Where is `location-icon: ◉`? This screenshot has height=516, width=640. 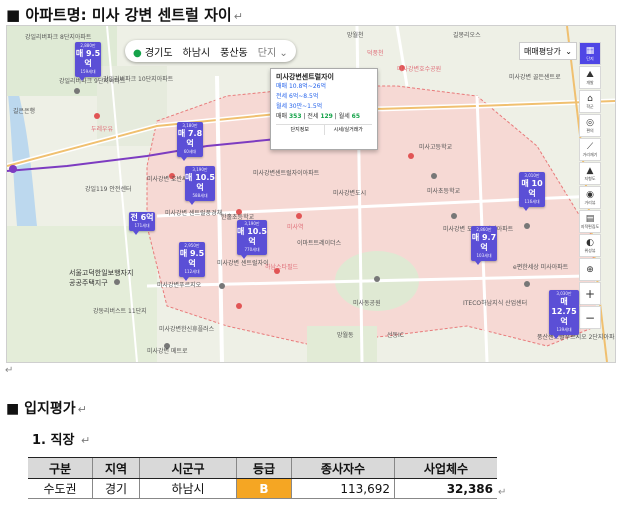 location-icon: ◉ is located at coordinates (590, 195).